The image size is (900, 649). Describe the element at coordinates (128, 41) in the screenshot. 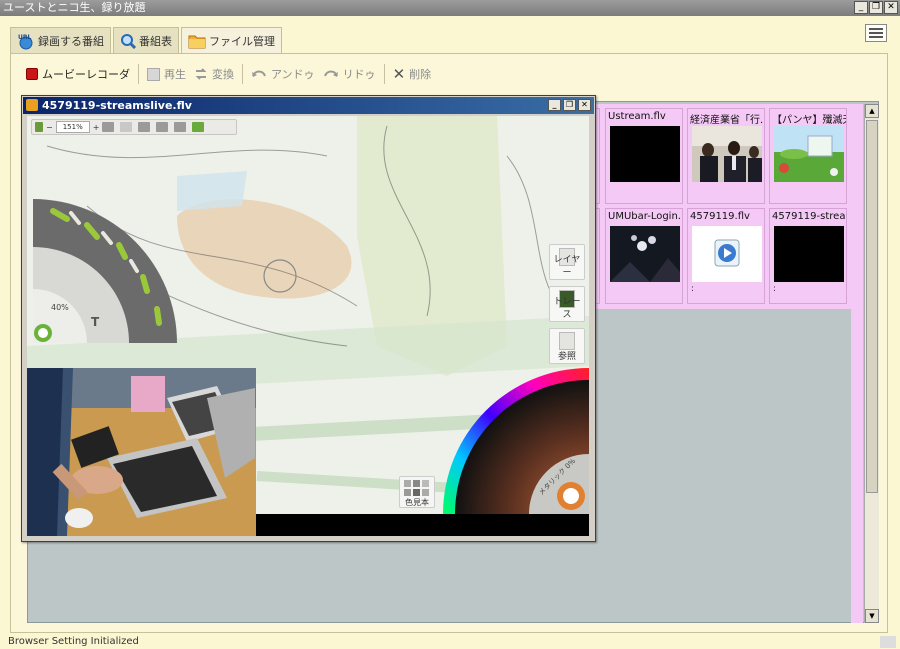

I see `magnifier-icon` at that location.